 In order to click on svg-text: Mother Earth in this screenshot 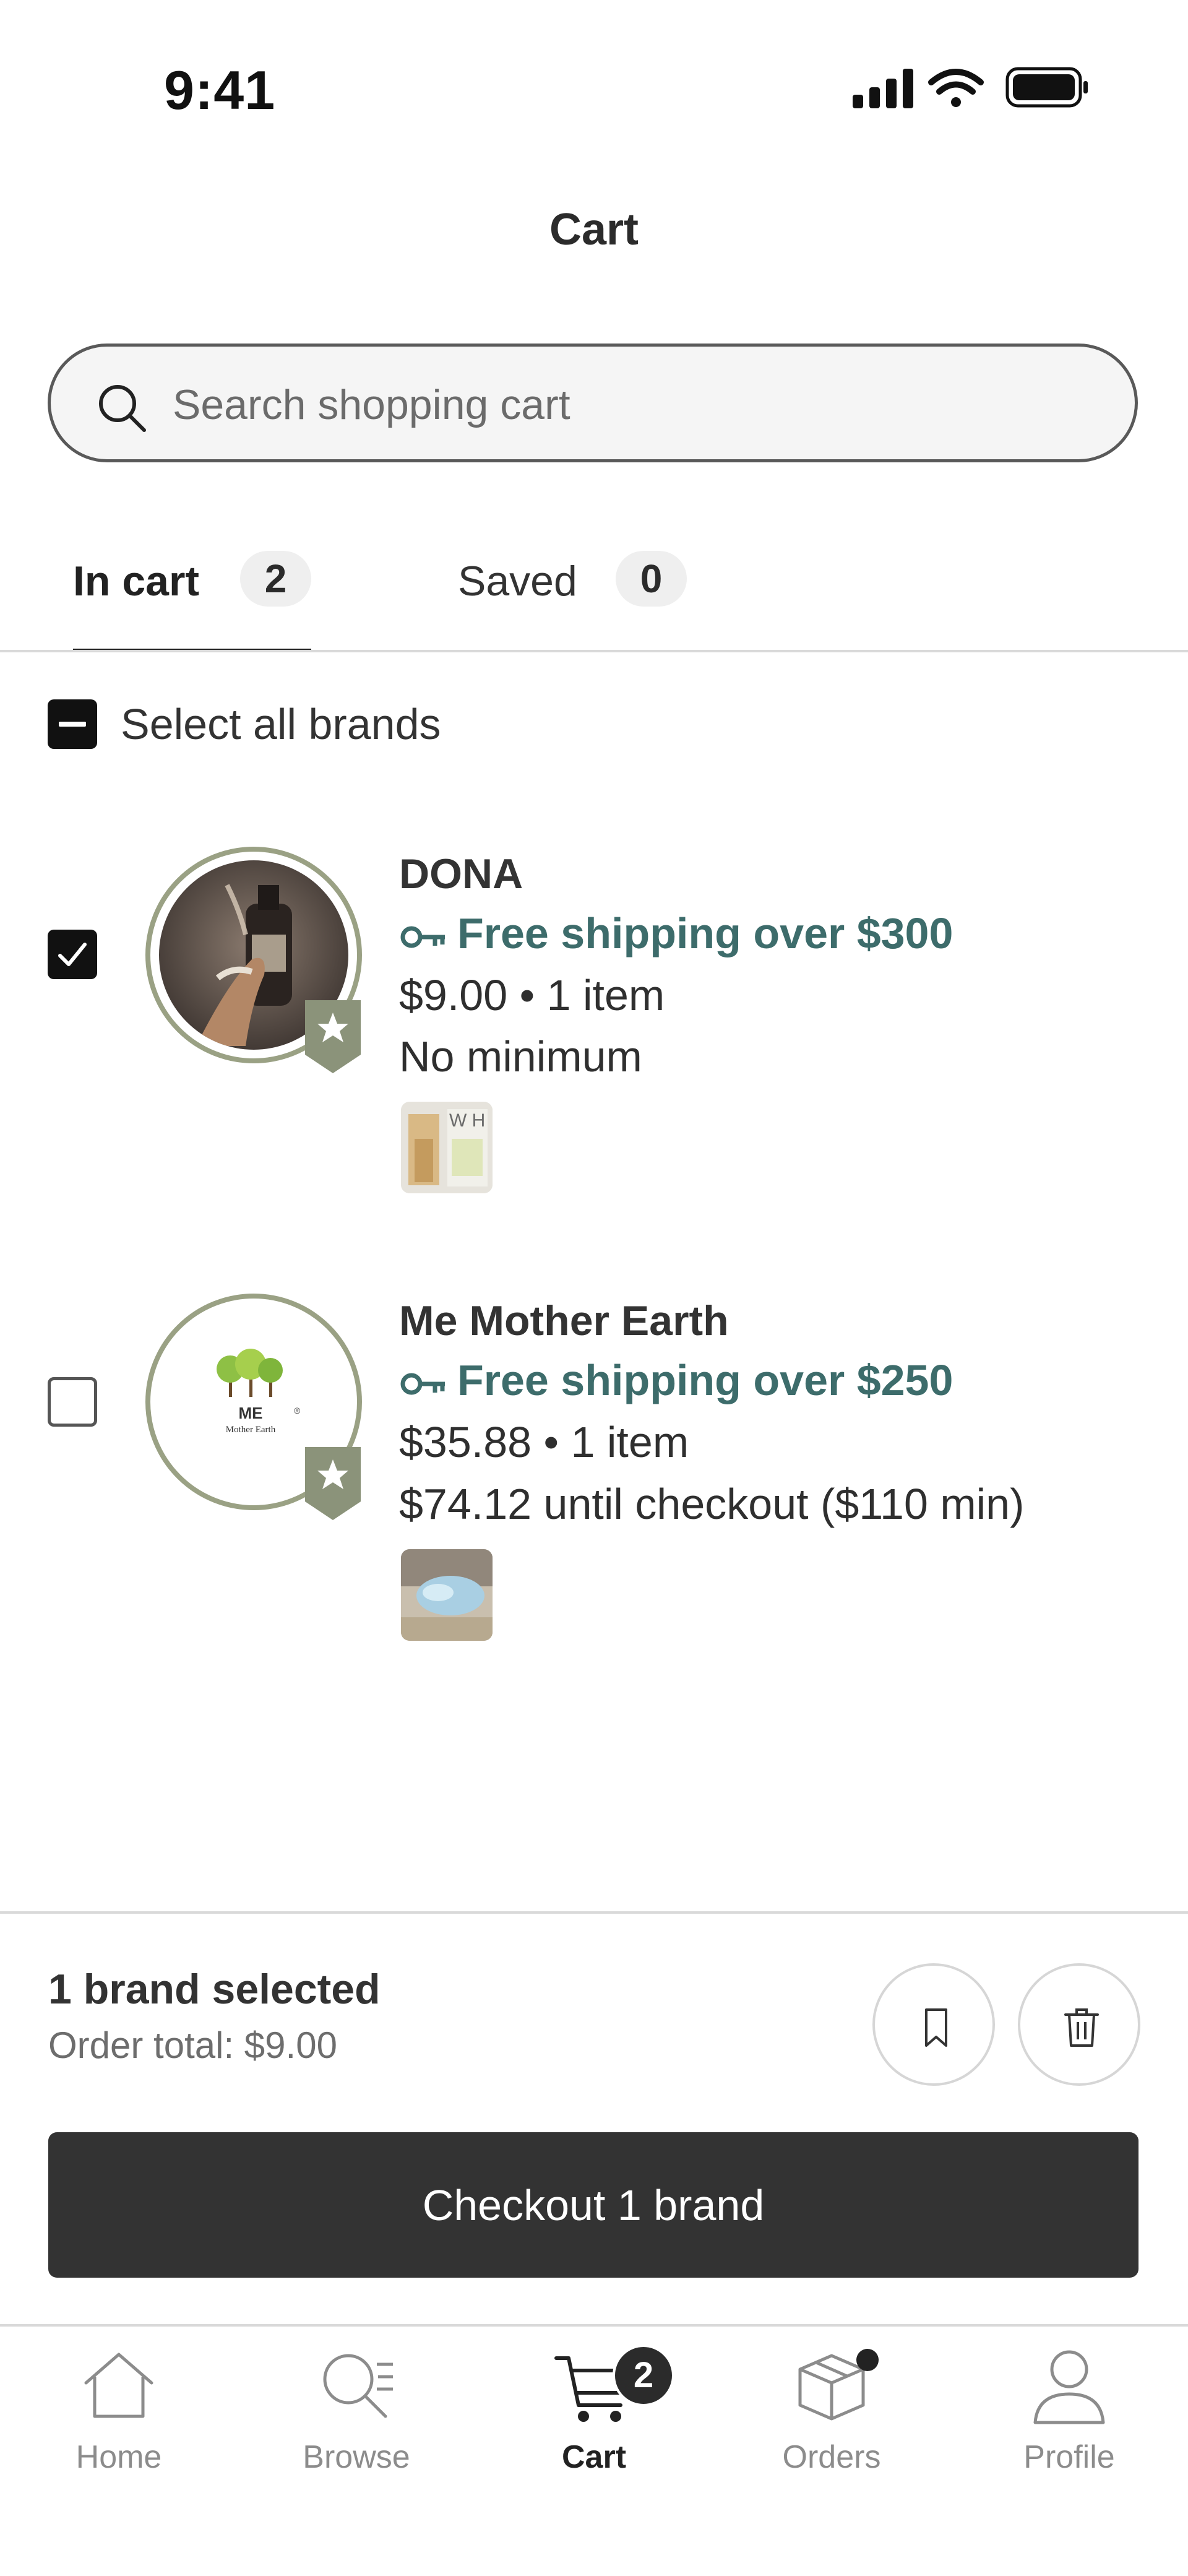, I will do `click(251, 1430)`.